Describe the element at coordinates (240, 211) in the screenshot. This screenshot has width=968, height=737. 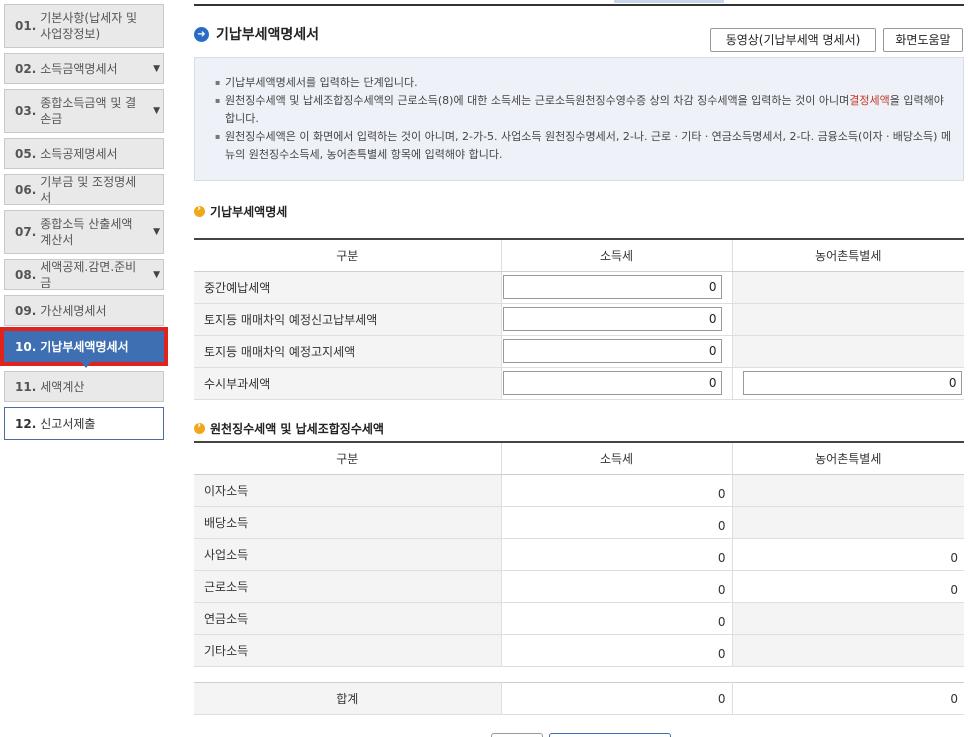
I see `section-title-prepaid: 기납부세액명세` at that location.